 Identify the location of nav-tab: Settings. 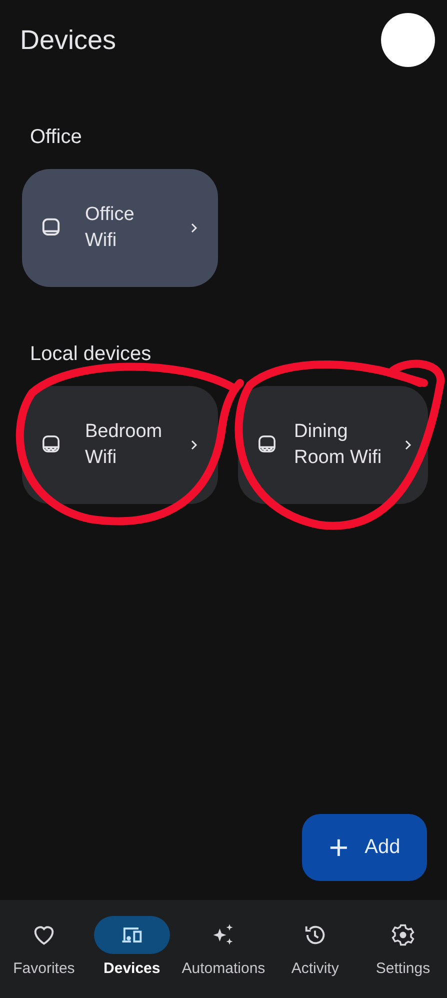
(403, 946).